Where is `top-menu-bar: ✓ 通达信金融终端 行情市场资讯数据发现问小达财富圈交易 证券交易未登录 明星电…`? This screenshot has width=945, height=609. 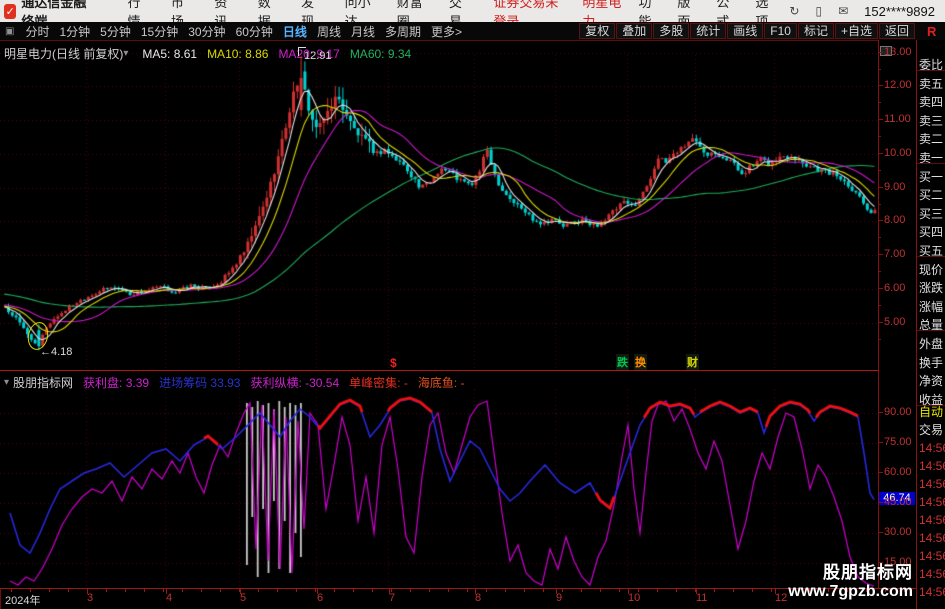 top-menu-bar: ✓ 通达信金融终端 行情市场资讯数据发现问小达财富圈交易 证券交易未登录 明星电… is located at coordinates (472, 14).